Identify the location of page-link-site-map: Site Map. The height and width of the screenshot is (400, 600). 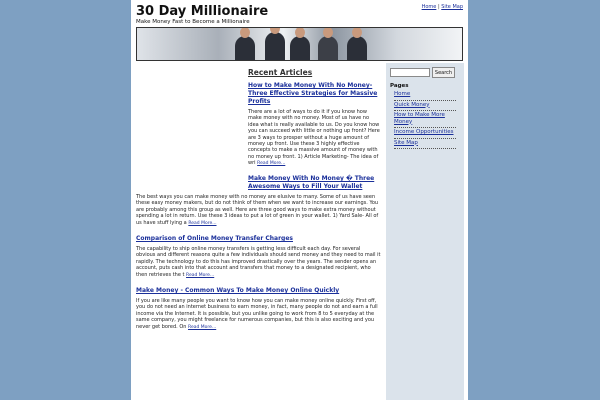
(406, 143).